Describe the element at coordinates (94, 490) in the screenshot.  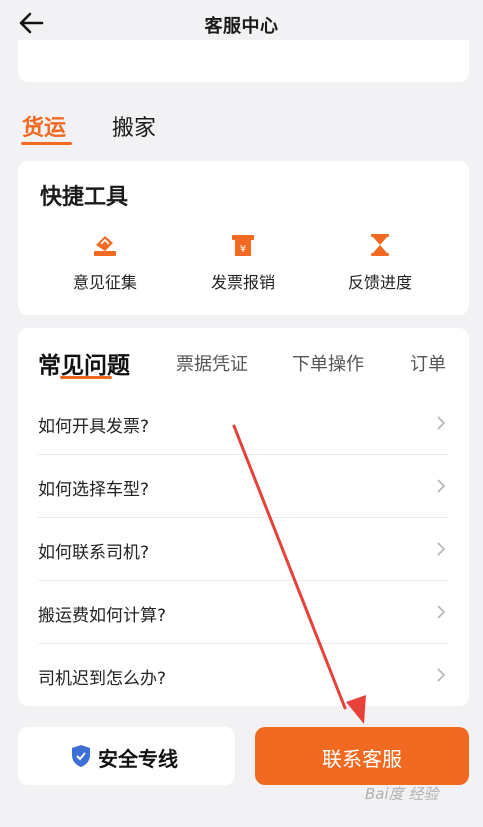
I see `faq-item-text: 如何选择车型?` at that location.